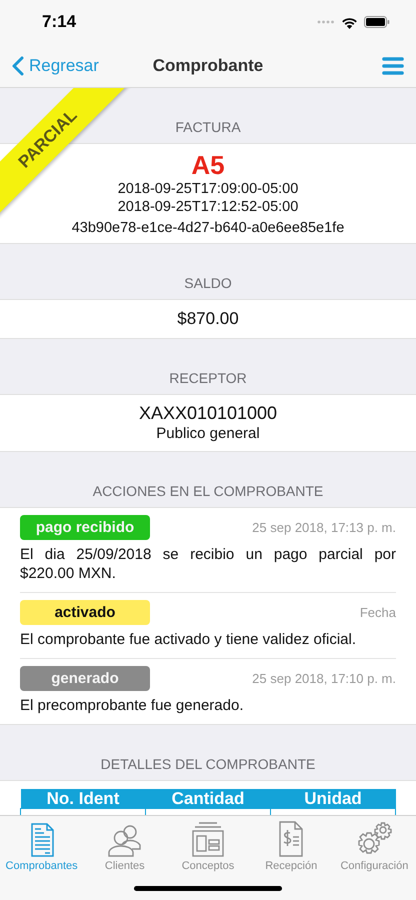 The height and width of the screenshot is (900, 416). Describe the element at coordinates (324, 678) in the screenshot. I see `action-date: 25 sep 2018, 17:10 p. m.` at that location.